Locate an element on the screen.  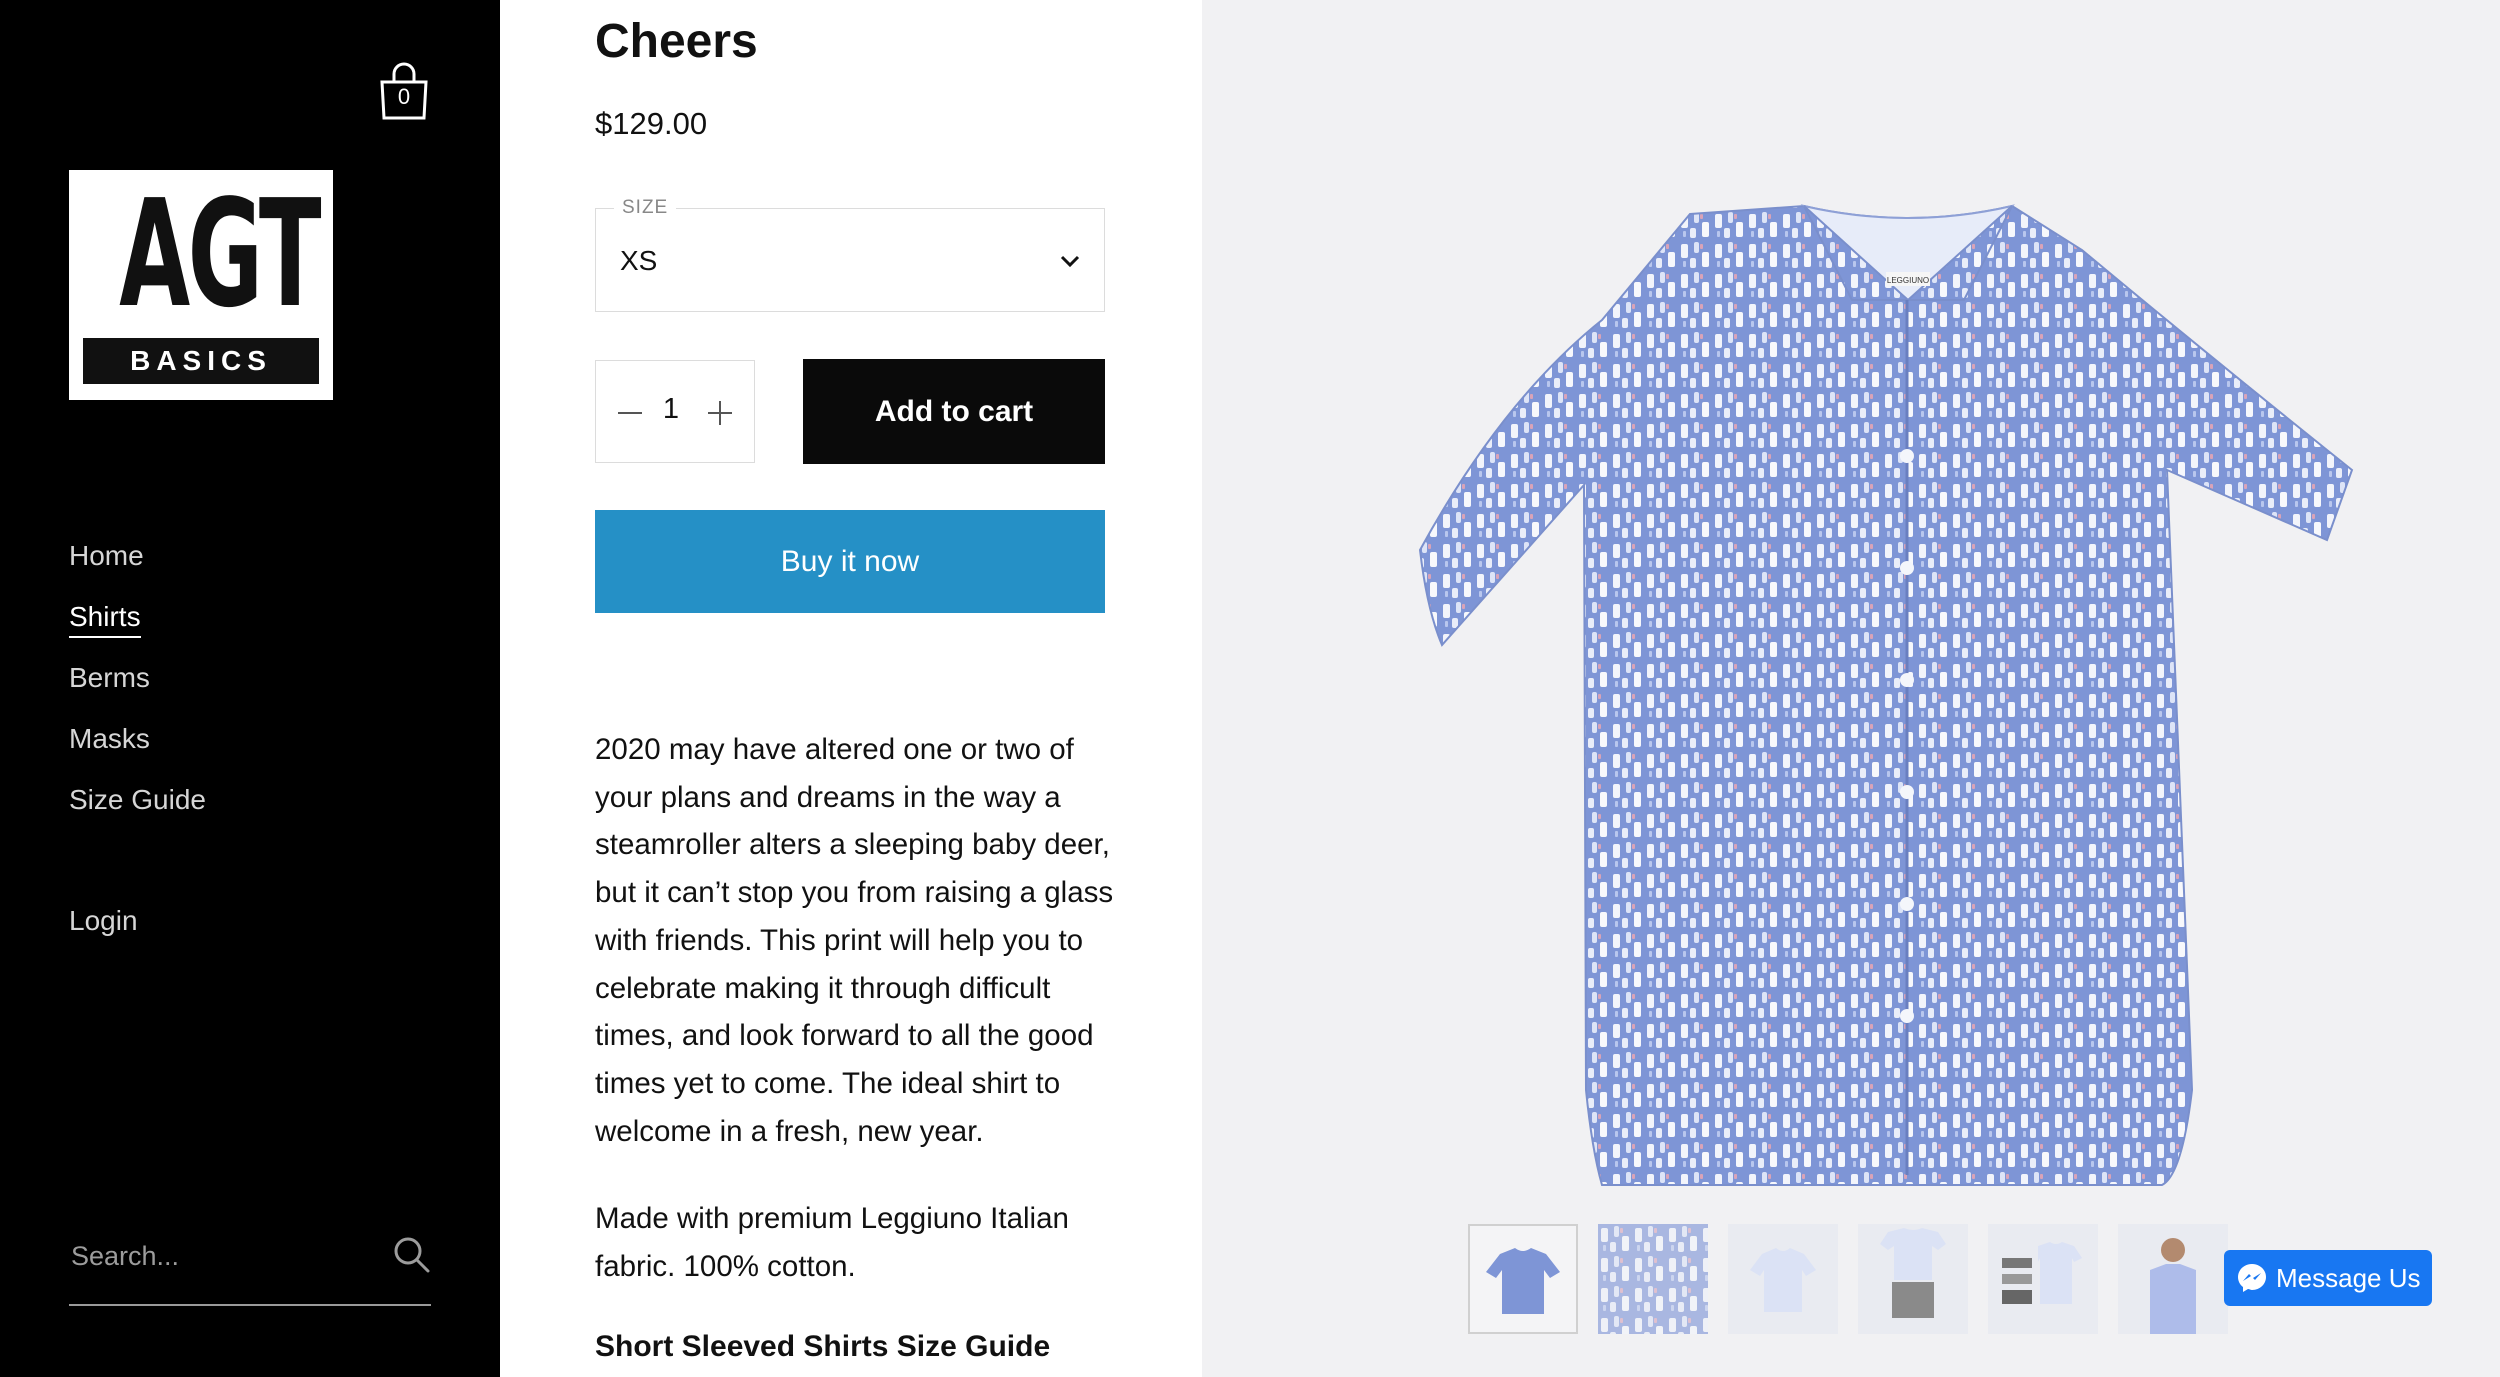
add-to-cart-button: Add to cart is located at coordinates (954, 411).